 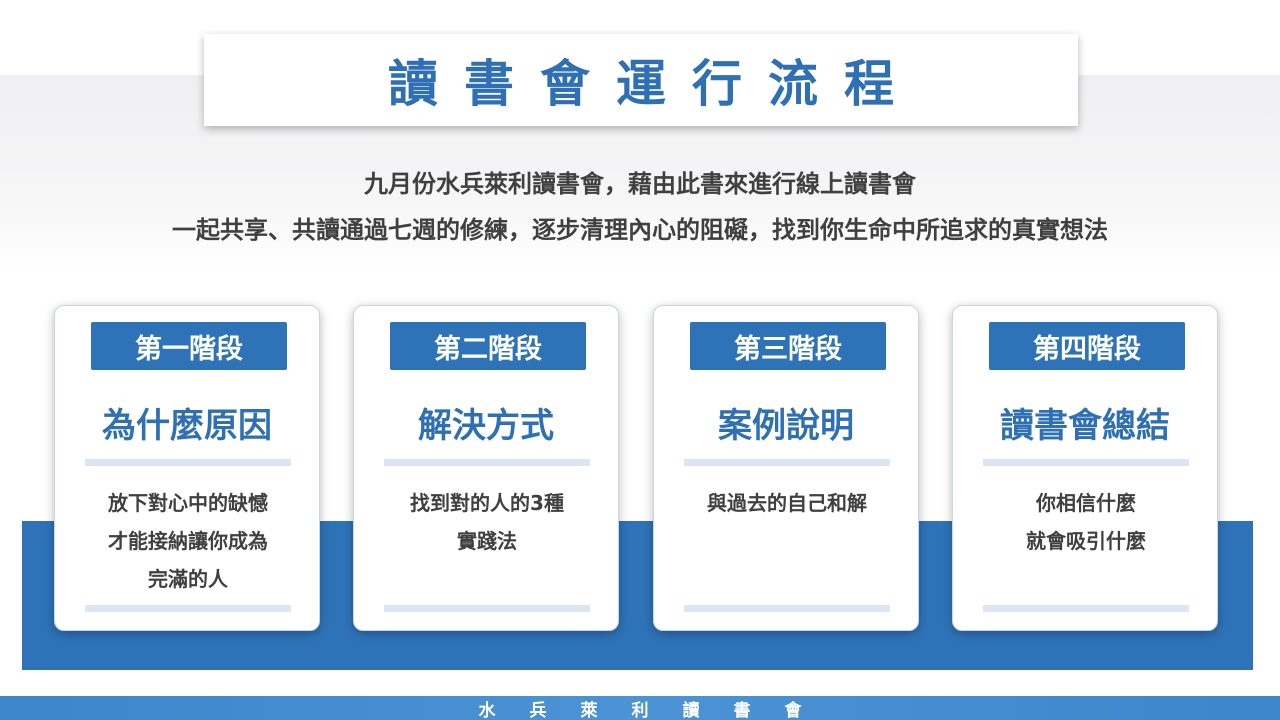 I want to click on stage-description: 放下對心中的缺憾 才能接納讓你成為 完滿的人, so click(x=188, y=541).